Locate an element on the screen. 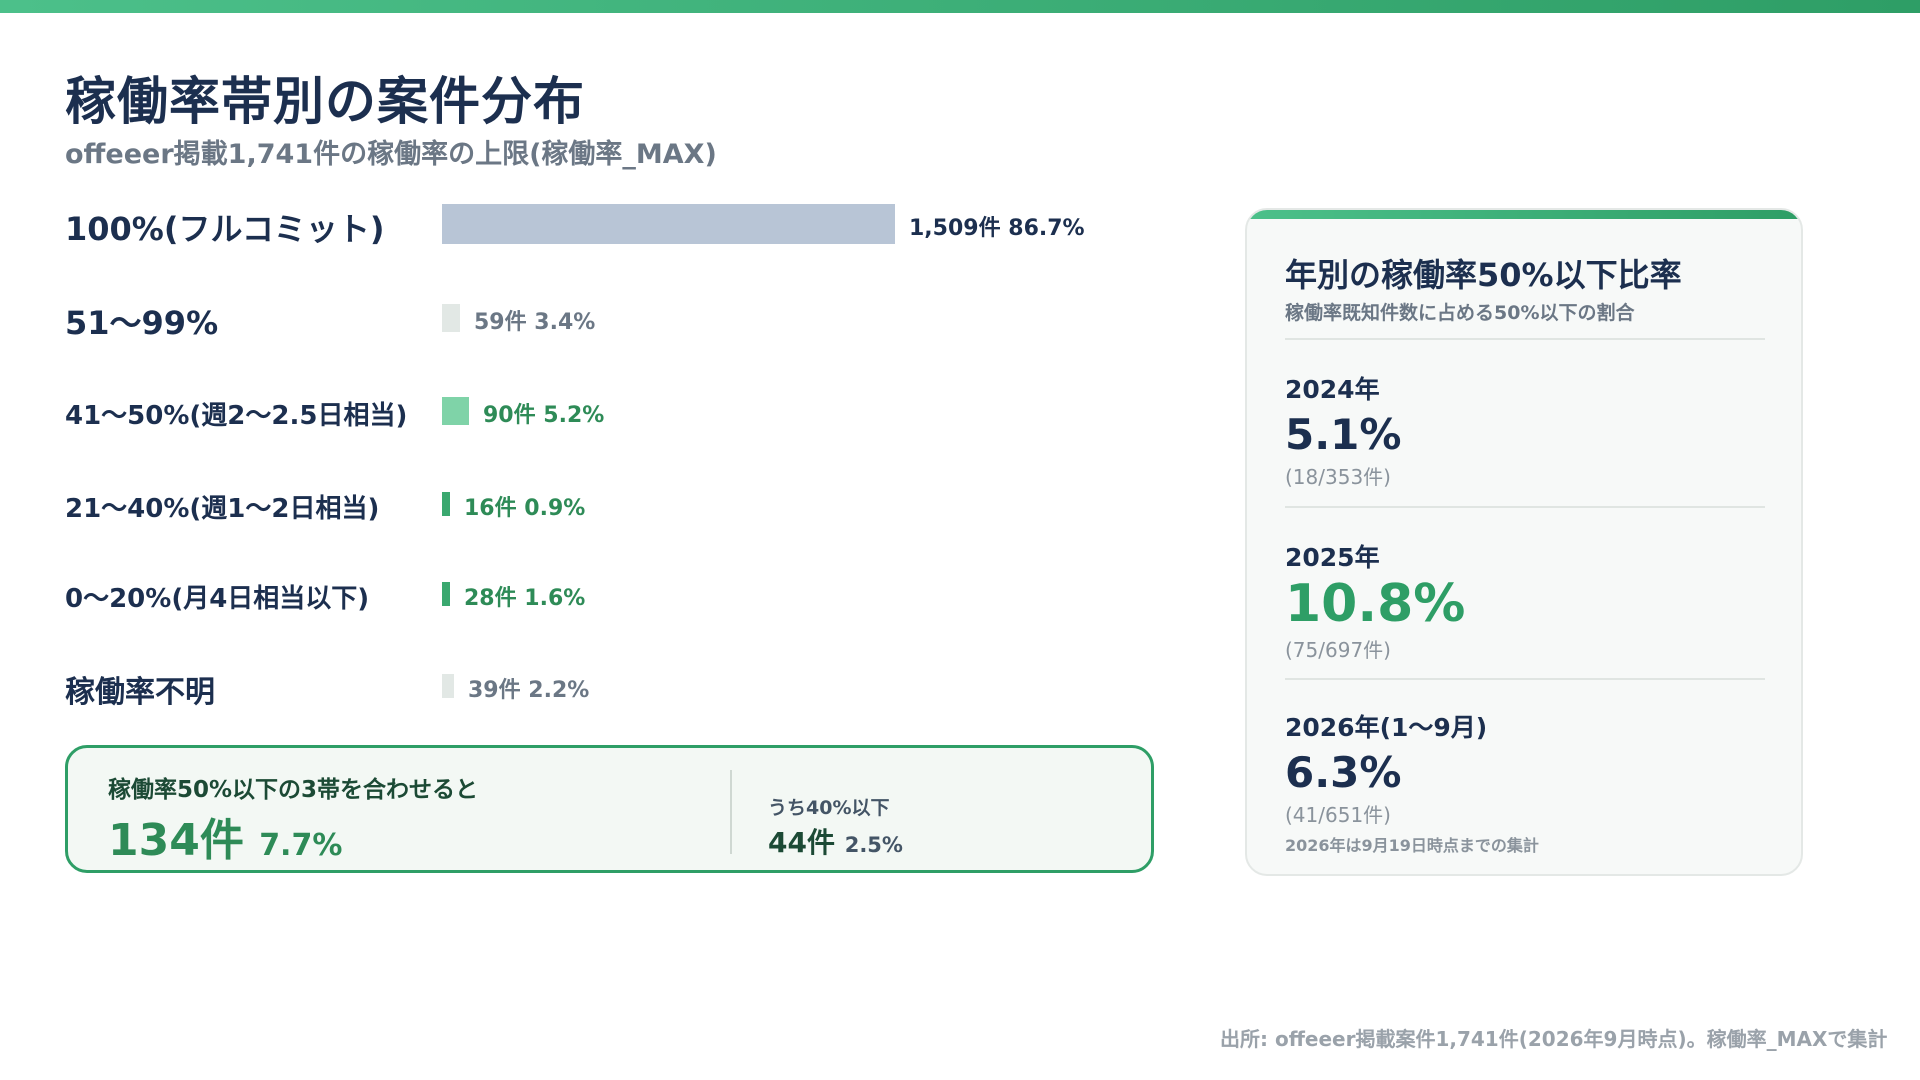 The image size is (1920, 1080). summary-percent: 7.7% is located at coordinates (301, 845).